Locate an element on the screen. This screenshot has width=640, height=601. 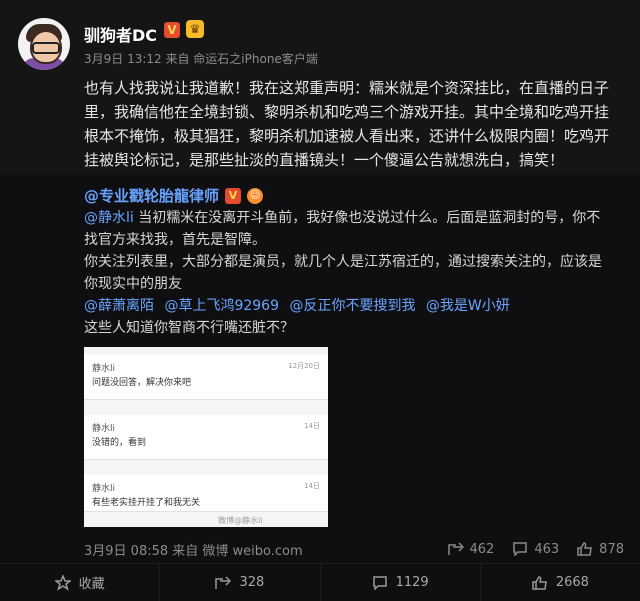
comment-count: 463 is located at coordinates (547, 549).